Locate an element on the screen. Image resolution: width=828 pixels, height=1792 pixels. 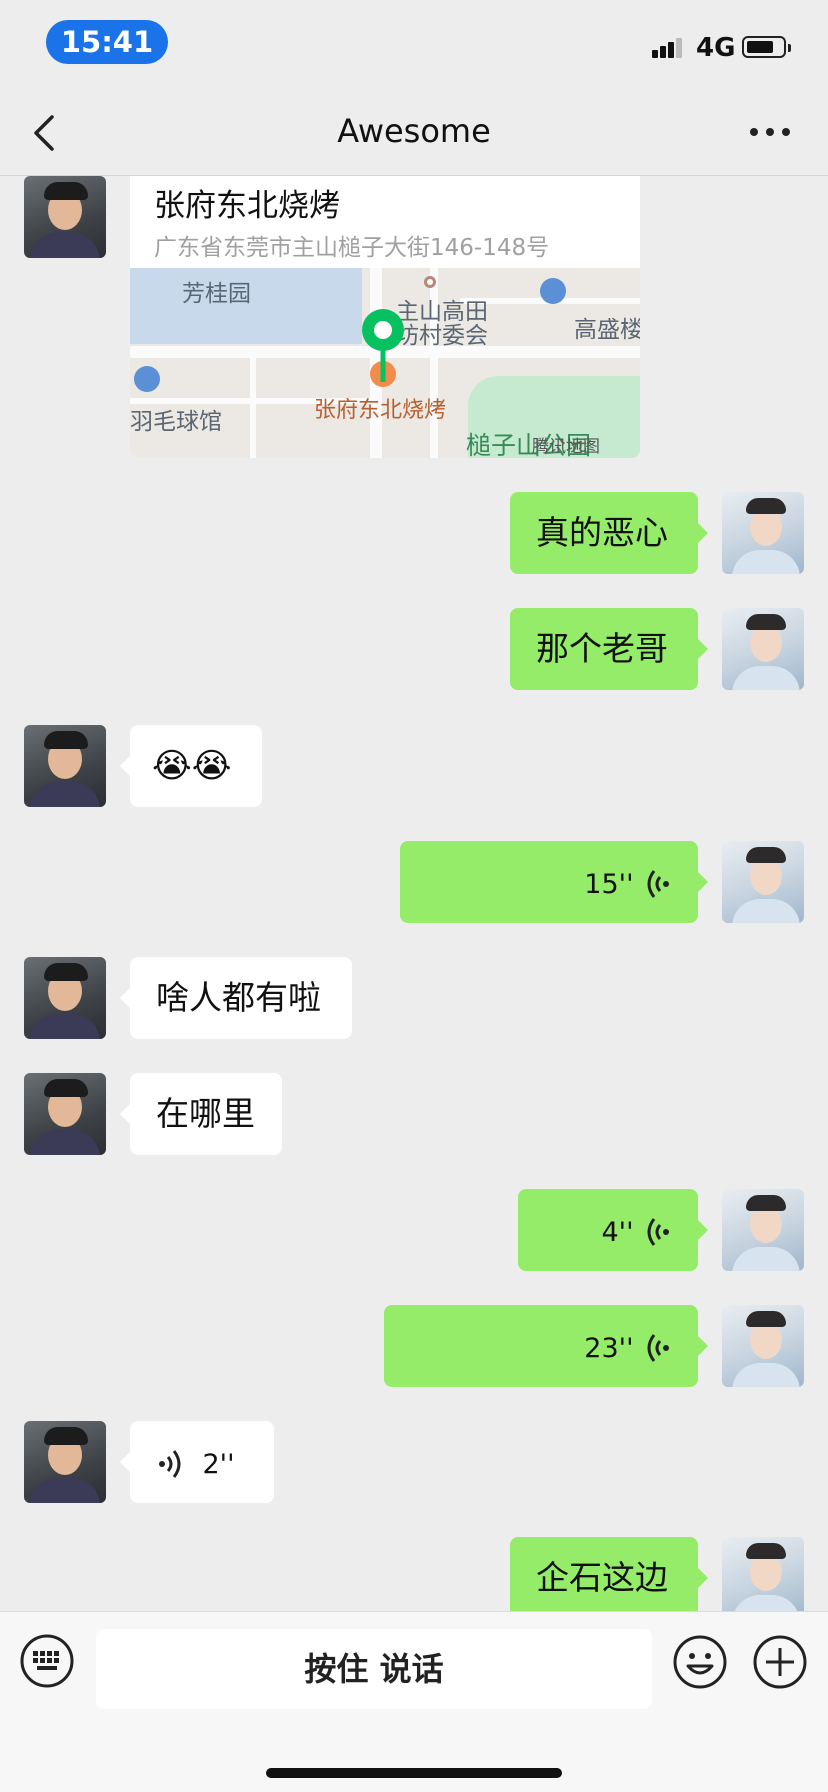
voice-duration: 2'' is located at coordinates (218, 1464).